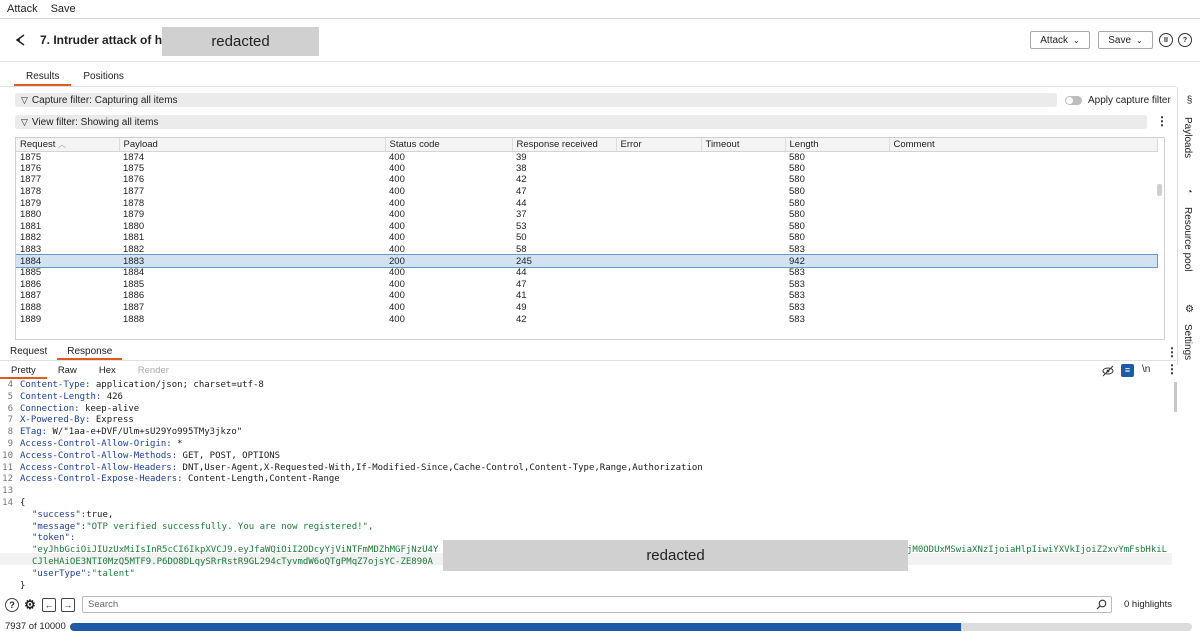  Describe the element at coordinates (68, 145) in the screenshot. I see `col-request: Request ︿` at that location.